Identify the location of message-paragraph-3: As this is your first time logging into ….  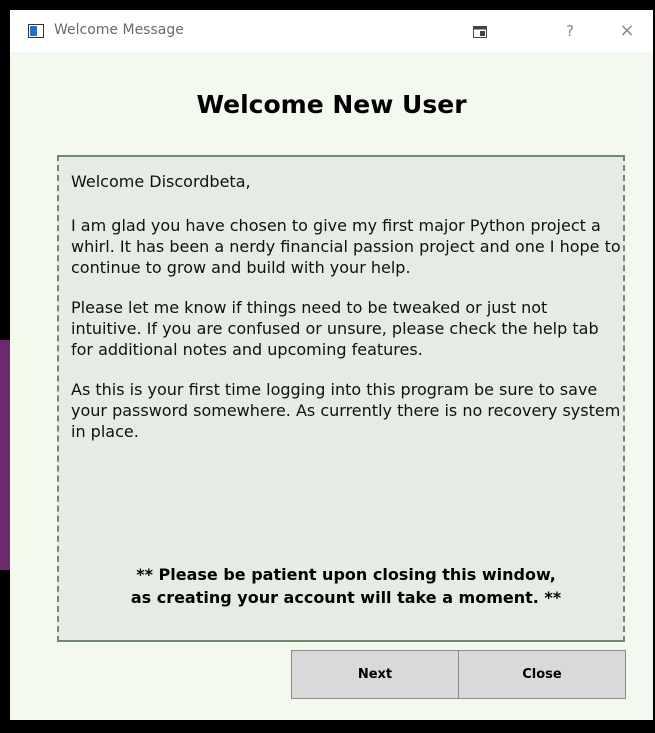
(346, 410).